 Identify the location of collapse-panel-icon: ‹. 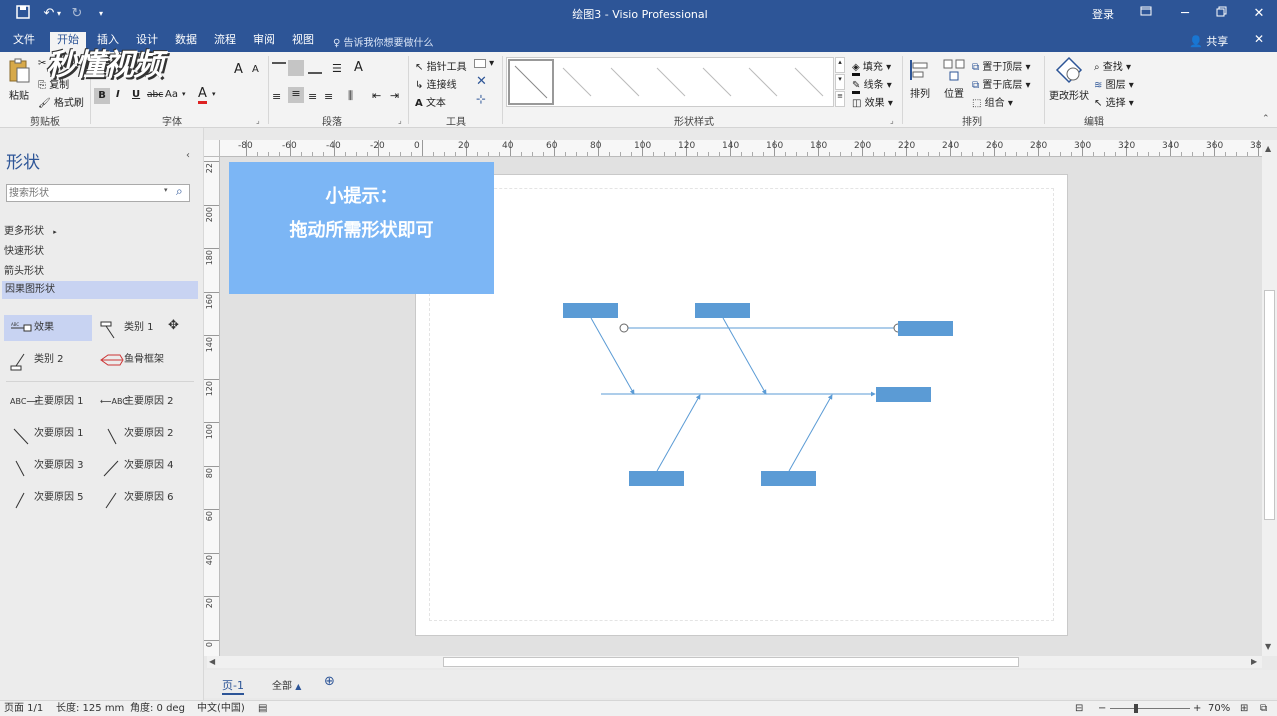
(188, 155).